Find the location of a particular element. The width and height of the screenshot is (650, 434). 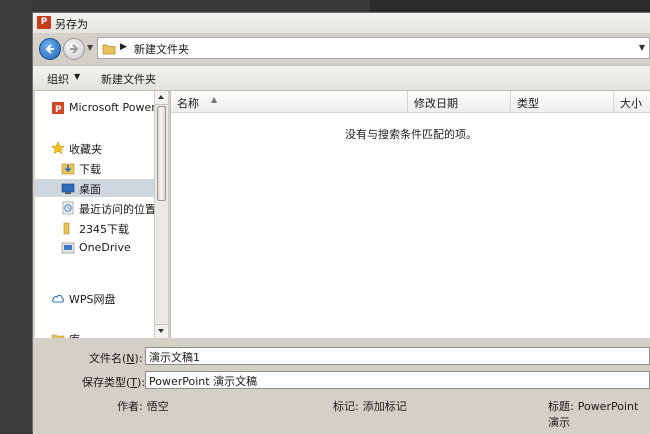

cloud-icon is located at coordinates (58, 298).